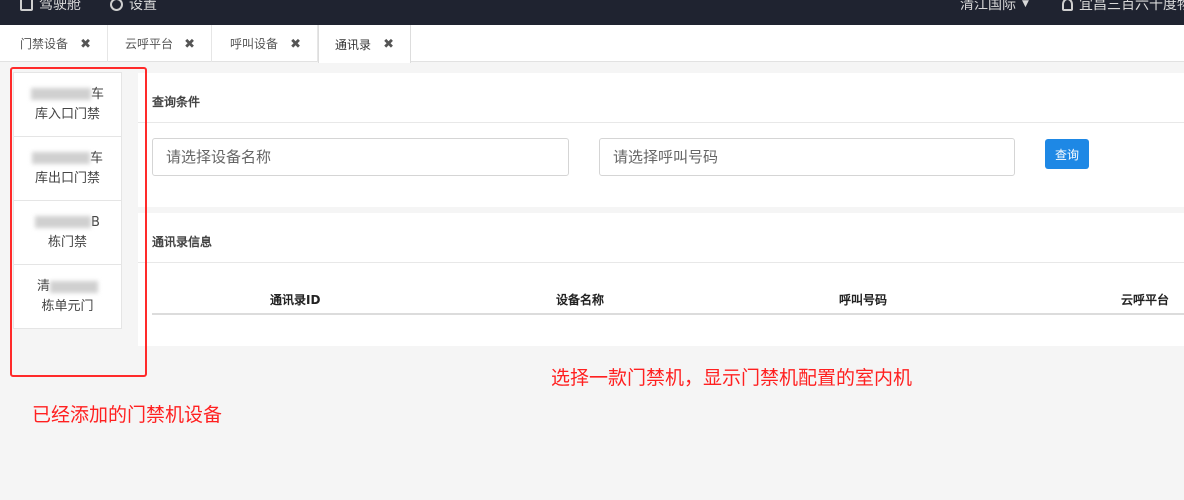 The image size is (1184, 500). Describe the element at coordinates (807, 157) in the screenshot. I see `call-number-select: 请选择呼叫号码` at that location.